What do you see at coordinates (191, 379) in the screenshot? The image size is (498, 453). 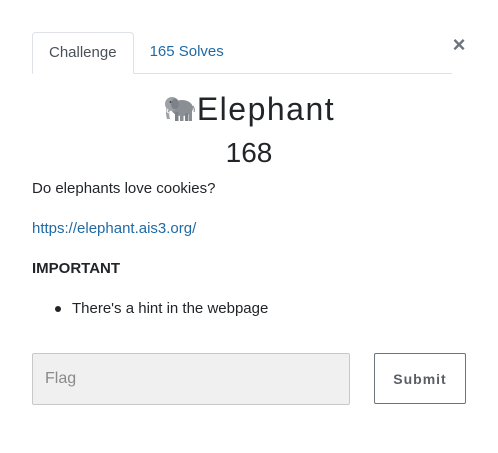 I see `flag-input` at bounding box center [191, 379].